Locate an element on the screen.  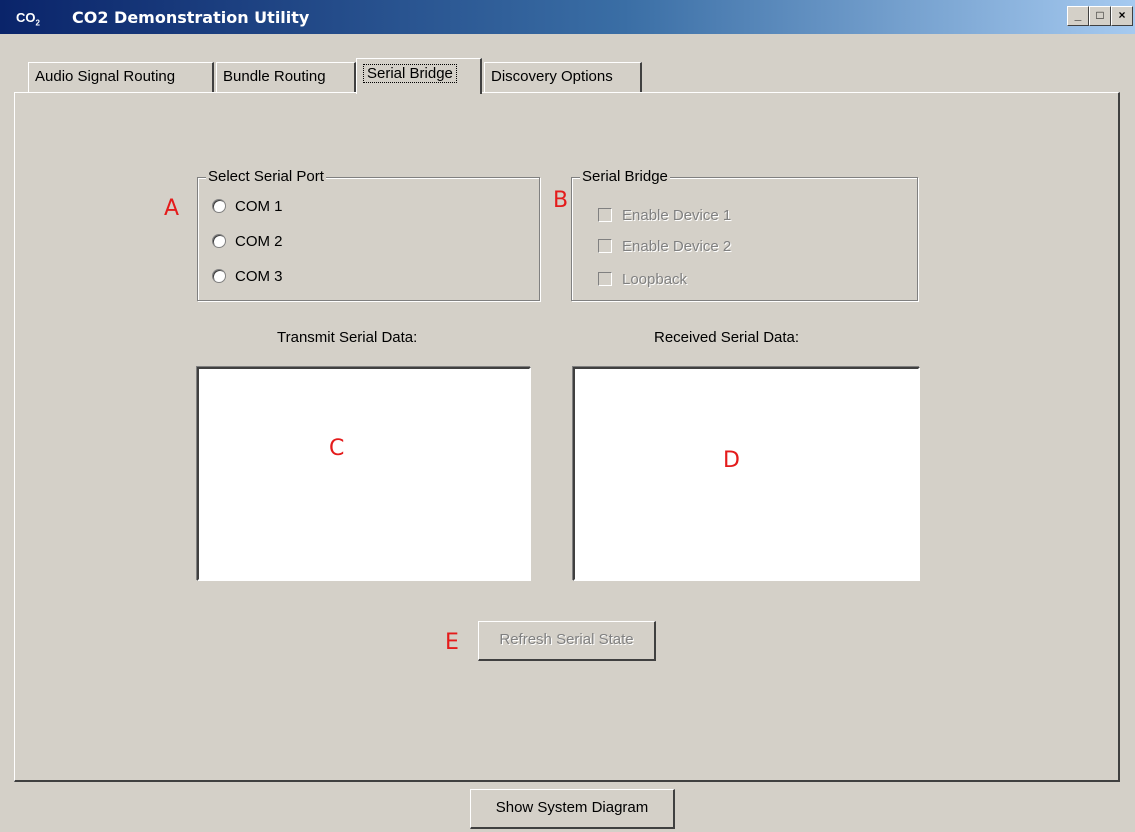
annotation-c: C is located at coordinates (337, 448).